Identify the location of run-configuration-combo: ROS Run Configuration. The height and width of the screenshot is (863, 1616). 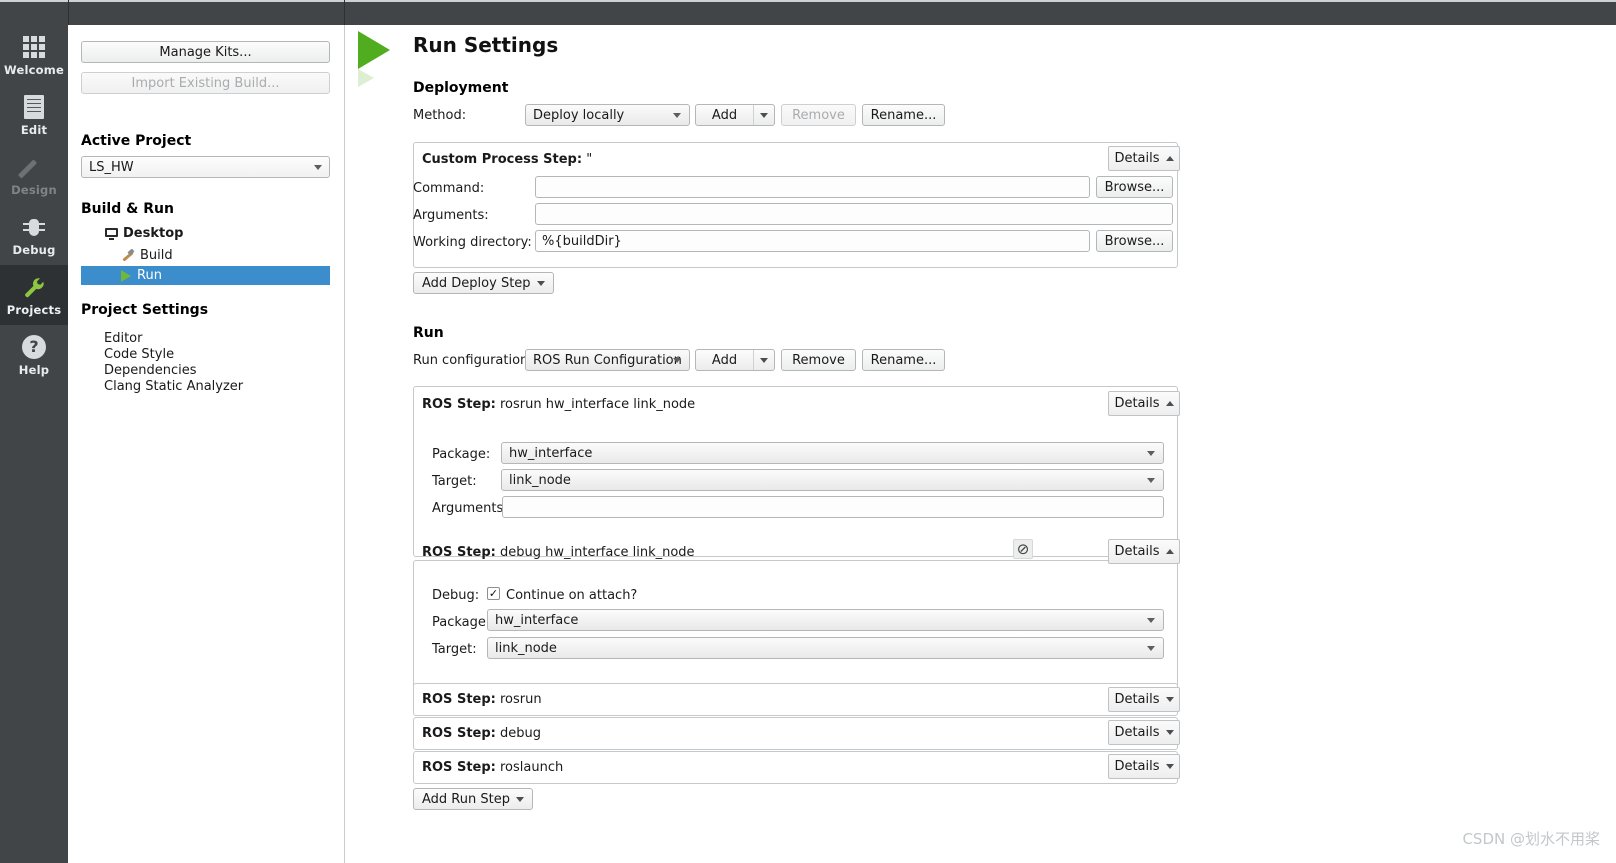
(607, 360).